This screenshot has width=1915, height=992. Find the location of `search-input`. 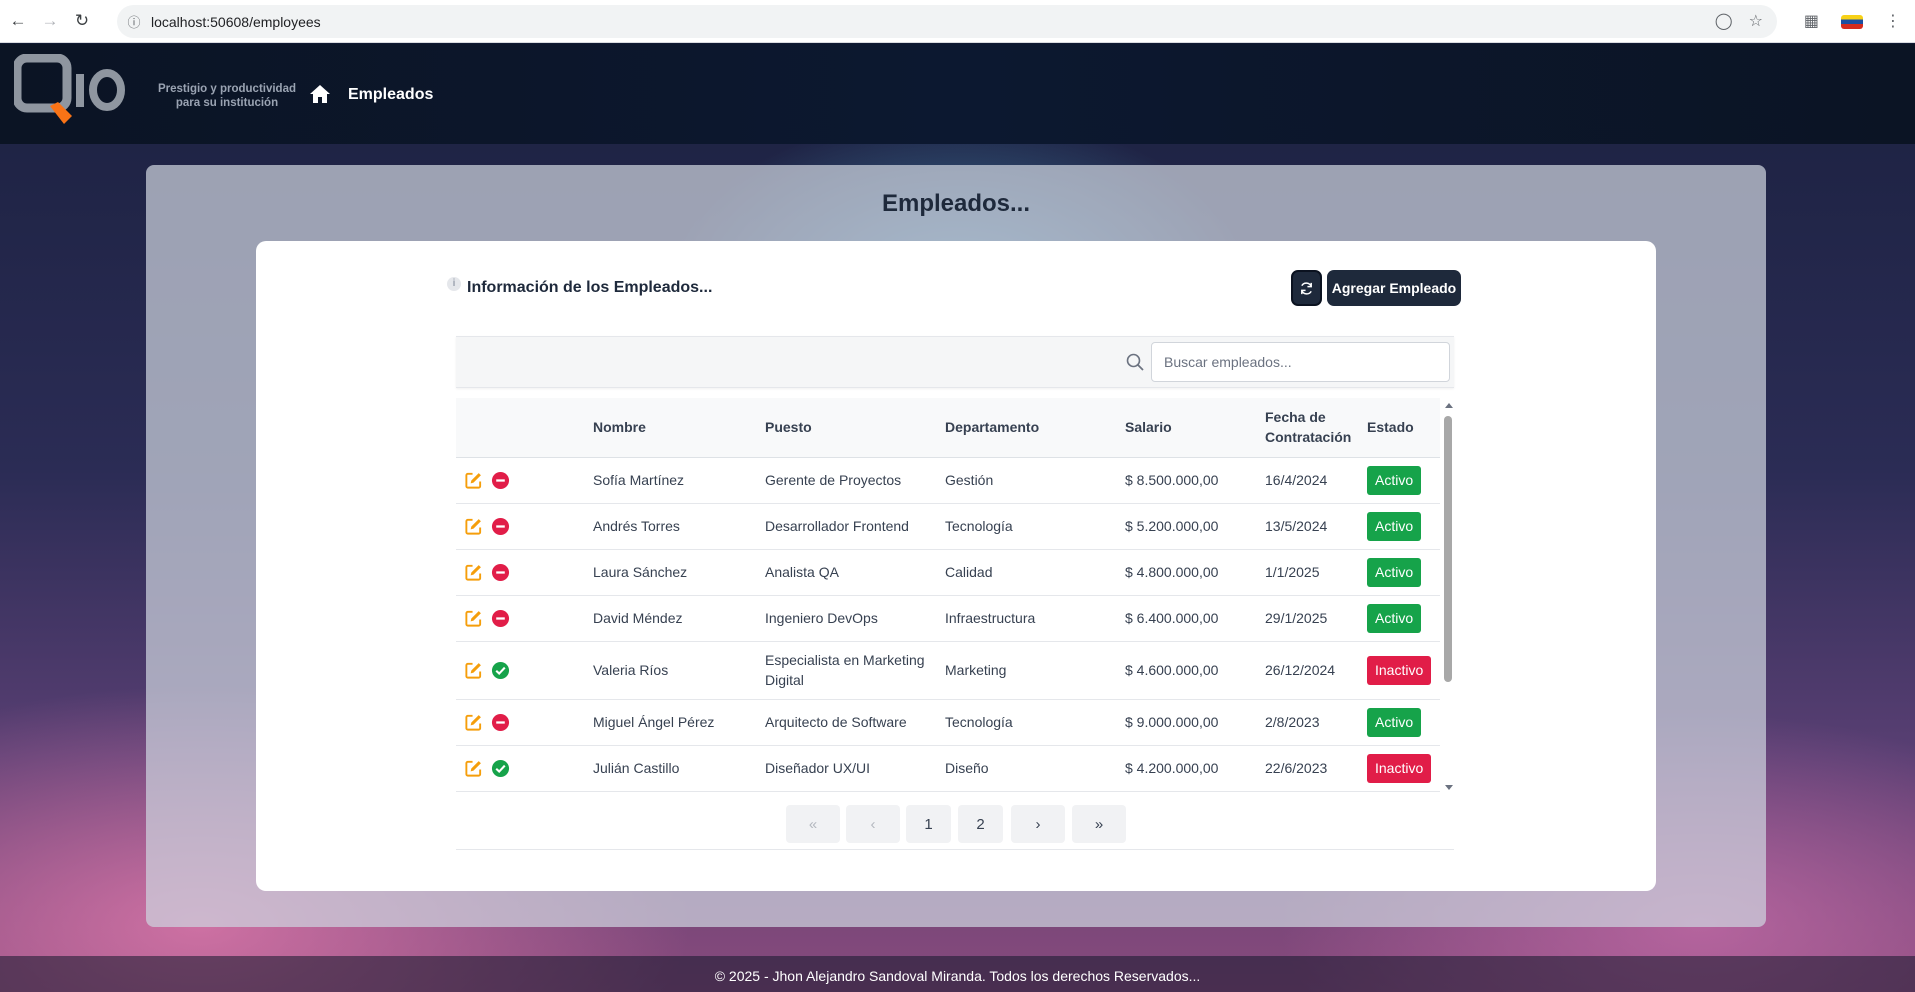

search-input is located at coordinates (1300, 362).